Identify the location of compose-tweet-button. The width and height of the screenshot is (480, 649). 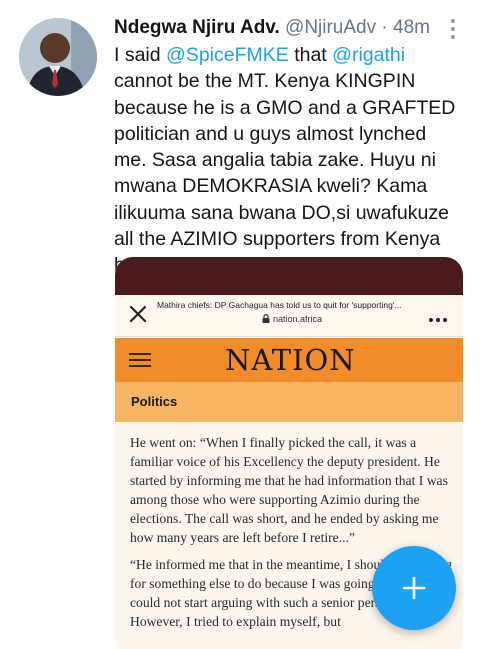
(414, 588).